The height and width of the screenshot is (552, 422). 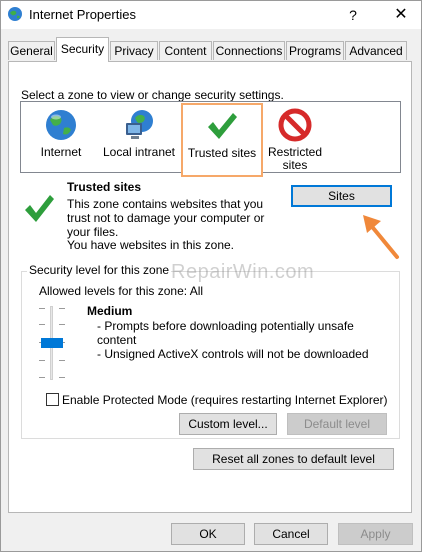 I want to click on window-title: Internet Properties, so click(x=82, y=14).